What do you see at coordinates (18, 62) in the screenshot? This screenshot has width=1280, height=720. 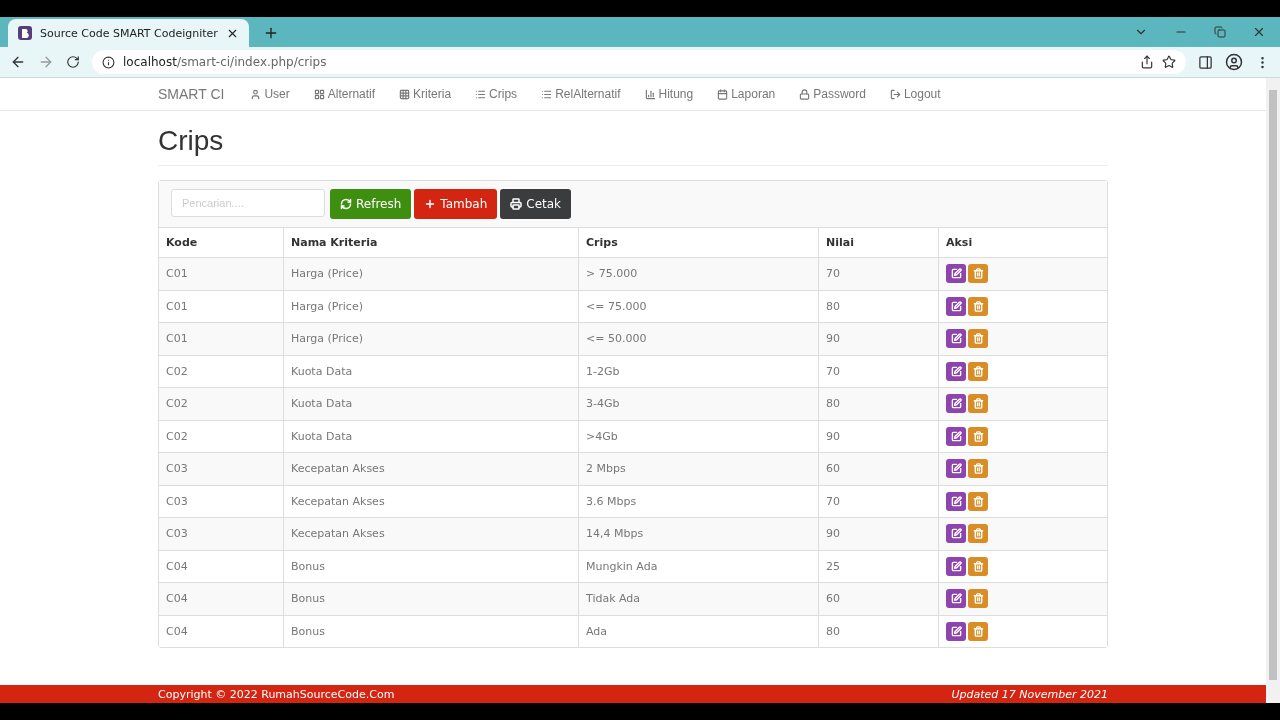 I see `back-icon` at bounding box center [18, 62].